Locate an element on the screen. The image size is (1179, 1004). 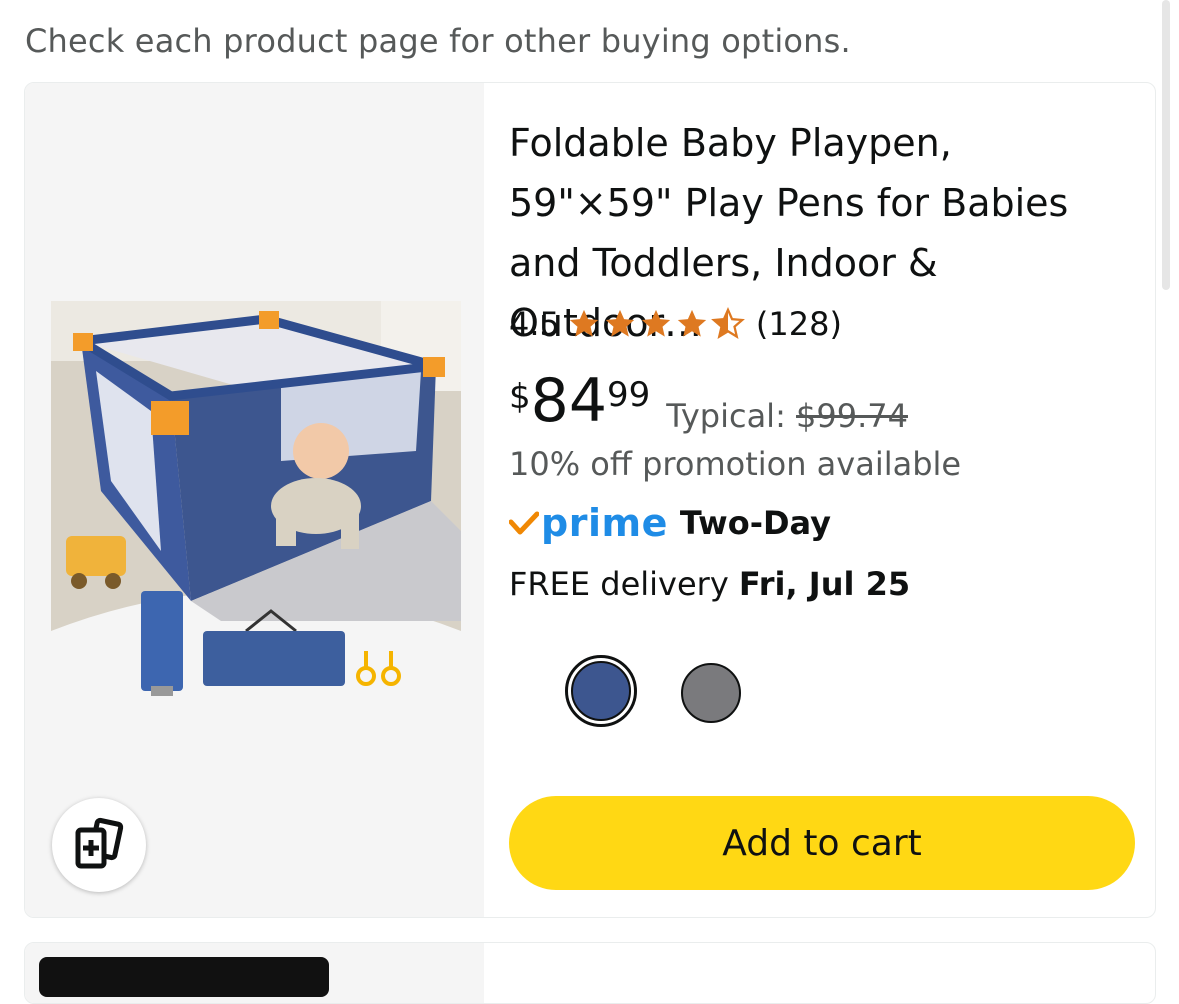
prime-check-icon is located at coordinates (524, 523).